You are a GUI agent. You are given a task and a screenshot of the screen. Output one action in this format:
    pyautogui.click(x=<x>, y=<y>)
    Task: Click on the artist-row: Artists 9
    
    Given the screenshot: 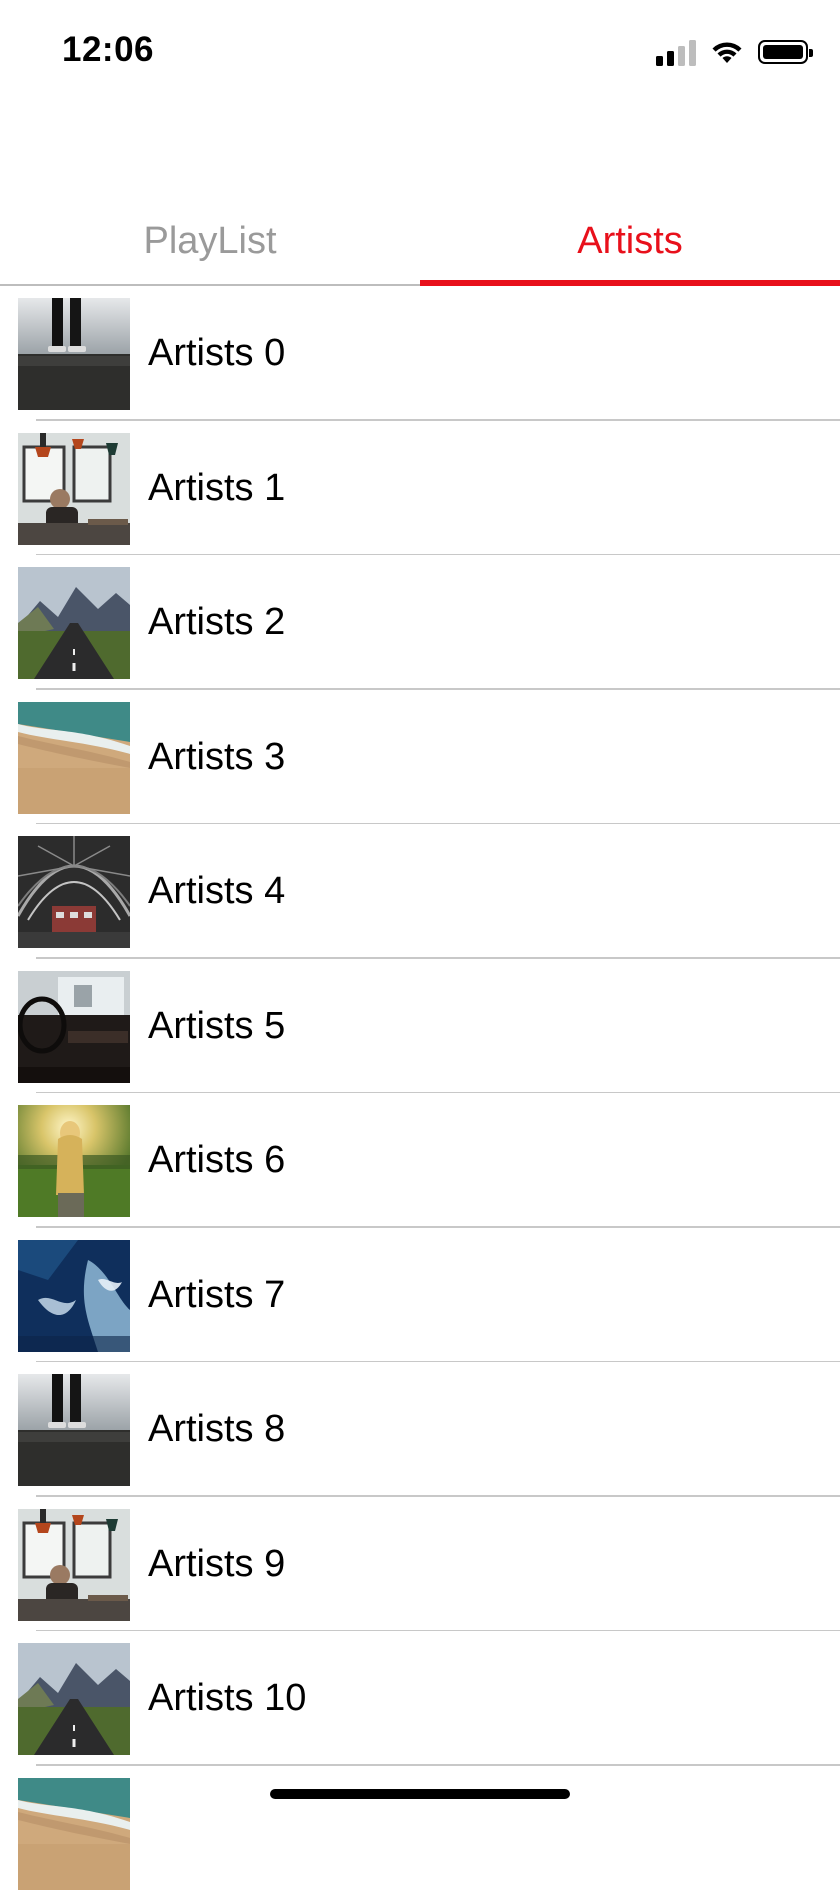 What is the action you would take?
    pyautogui.click(x=420, y=1564)
    